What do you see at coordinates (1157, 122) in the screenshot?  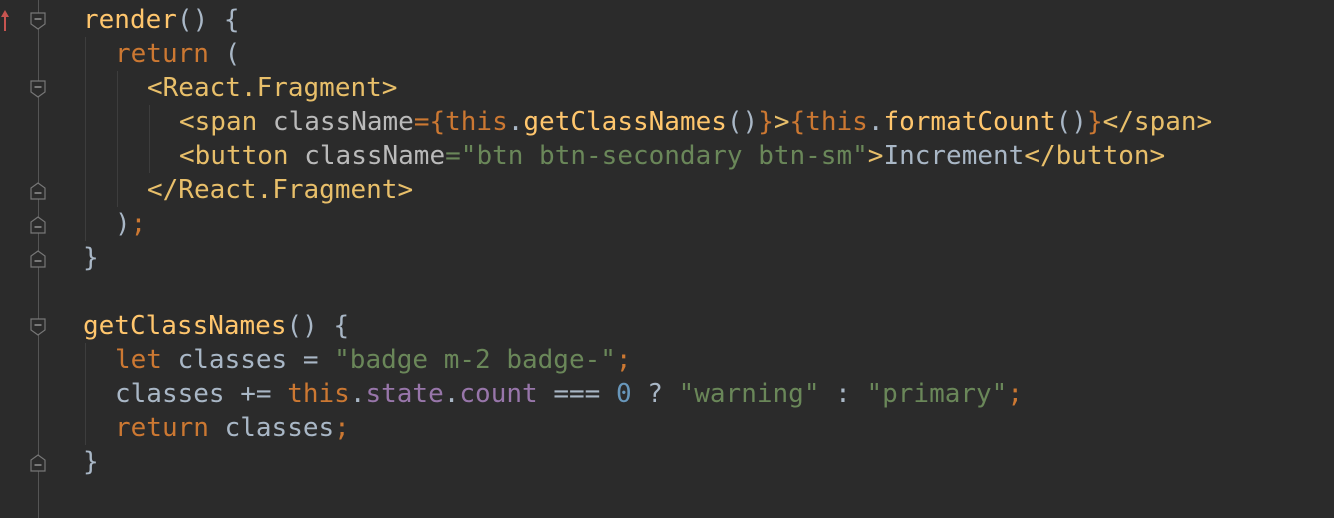 I see `code-token: </span>` at bounding box center [1157, 122].